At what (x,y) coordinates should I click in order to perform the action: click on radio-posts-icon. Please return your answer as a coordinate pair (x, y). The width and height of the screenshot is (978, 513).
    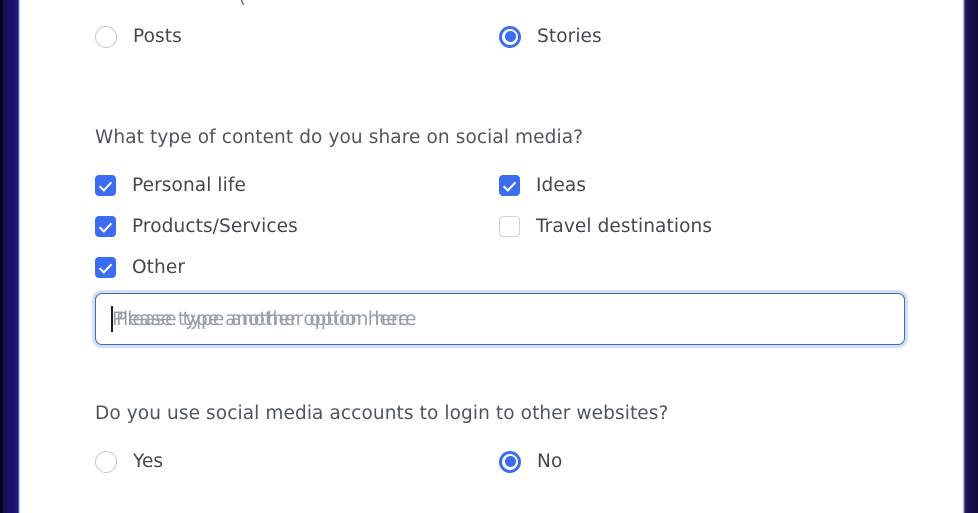
    Looking at the image, I should click on (106, 36).